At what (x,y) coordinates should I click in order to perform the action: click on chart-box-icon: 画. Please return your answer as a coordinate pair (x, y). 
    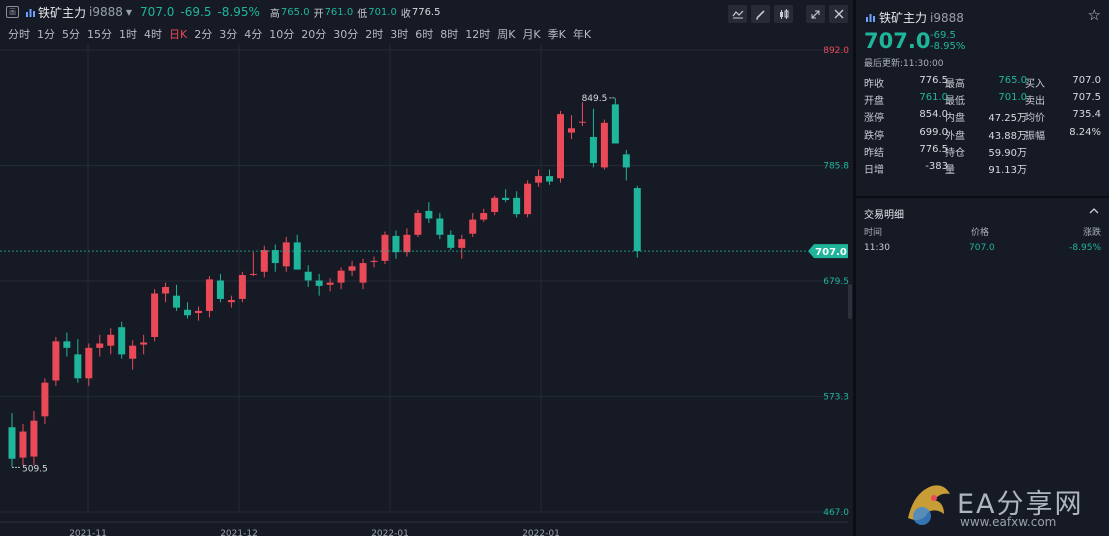
    Looking at the image, I should click on (12, 12).